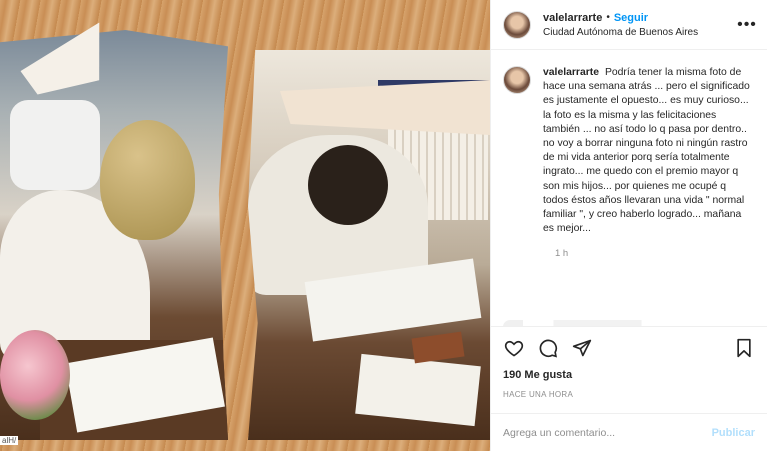 The image size is (767, 451). What do you see at coordinates (655, 253) in the screenshot?
I see `caption-timestamp: 1 h` at bounding box center [655, 253].